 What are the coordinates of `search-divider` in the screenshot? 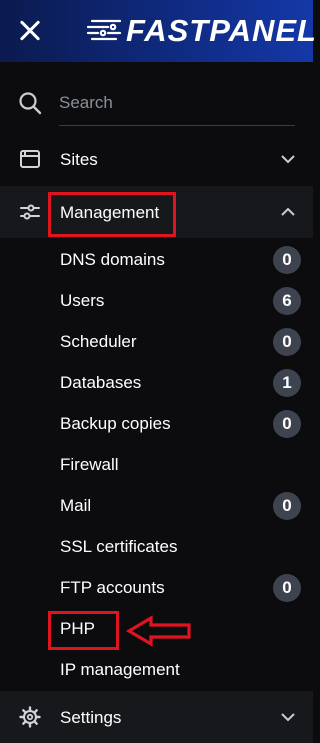 It's located at (177, 125).